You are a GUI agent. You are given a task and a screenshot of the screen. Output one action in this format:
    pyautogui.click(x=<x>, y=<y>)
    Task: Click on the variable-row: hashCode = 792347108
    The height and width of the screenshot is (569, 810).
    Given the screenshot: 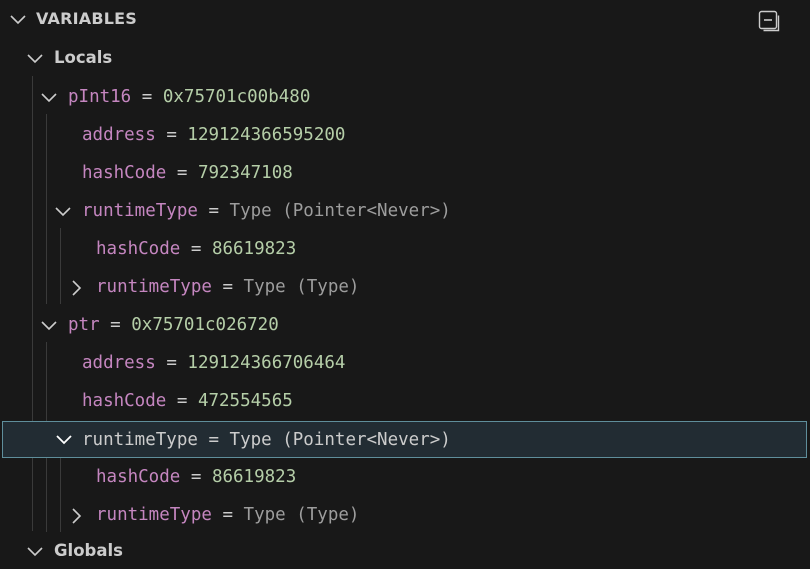 What is the action you would take?
    pyautogui.click(x=405, y=173)
    